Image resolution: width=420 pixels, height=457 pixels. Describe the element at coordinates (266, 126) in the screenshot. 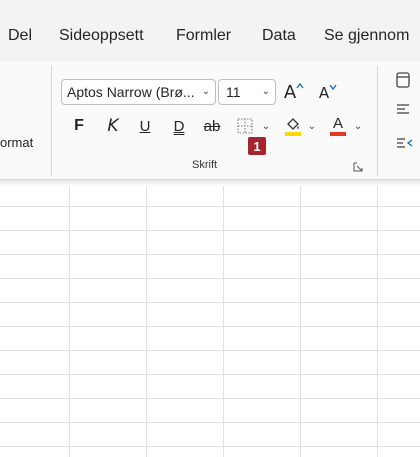

I see `borders-dropdown-chevron-icon: ⌄` at that location.